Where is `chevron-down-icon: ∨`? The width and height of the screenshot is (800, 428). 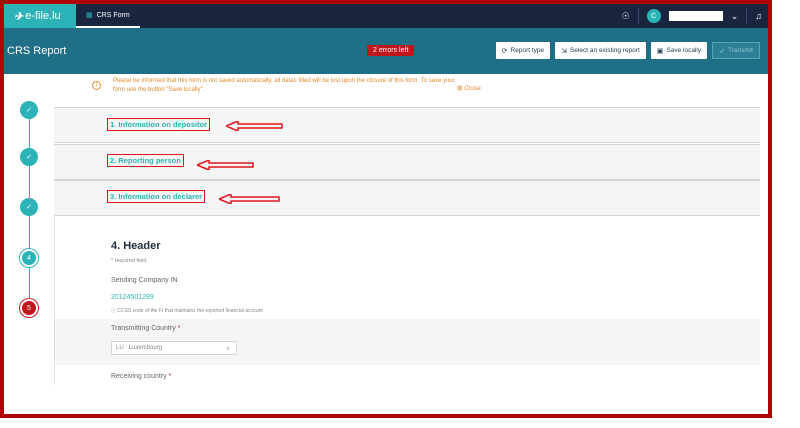
chevron-down-icon: ∨ is located at coordinates (227, 348).